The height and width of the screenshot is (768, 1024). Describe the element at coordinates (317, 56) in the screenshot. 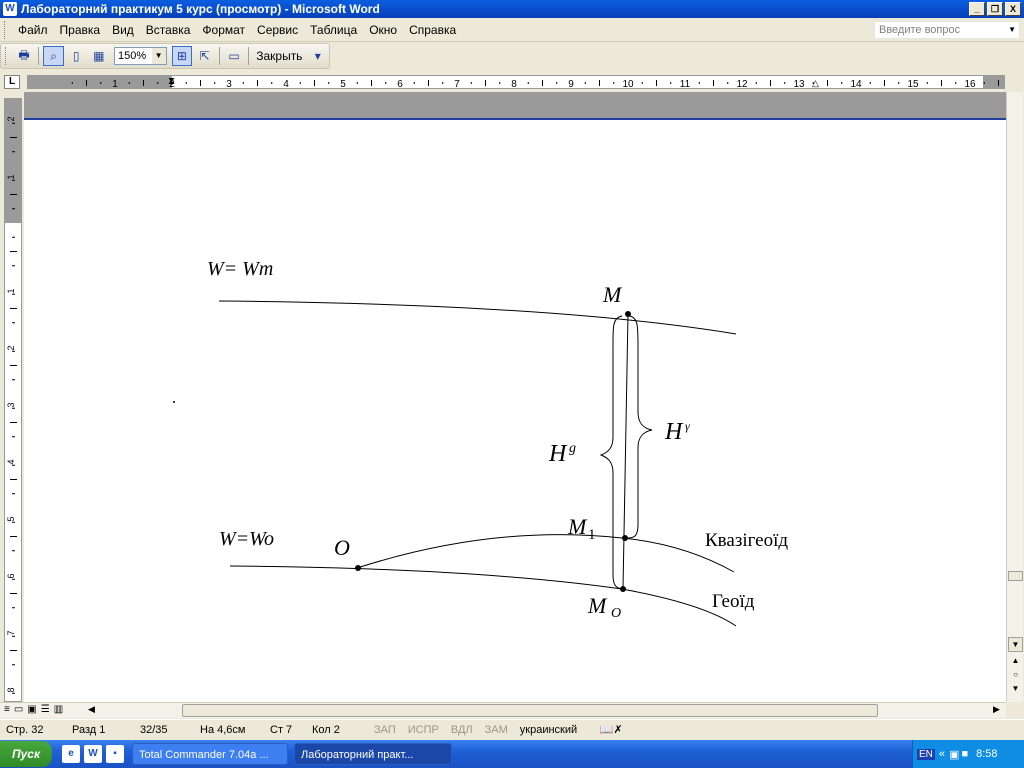

I see `toolbar-options-icon: ▾` at that location.